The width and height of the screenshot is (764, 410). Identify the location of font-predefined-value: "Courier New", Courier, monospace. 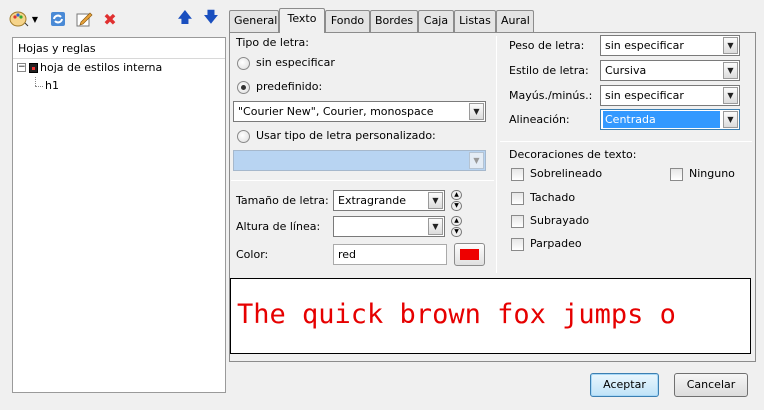
(336, 111).